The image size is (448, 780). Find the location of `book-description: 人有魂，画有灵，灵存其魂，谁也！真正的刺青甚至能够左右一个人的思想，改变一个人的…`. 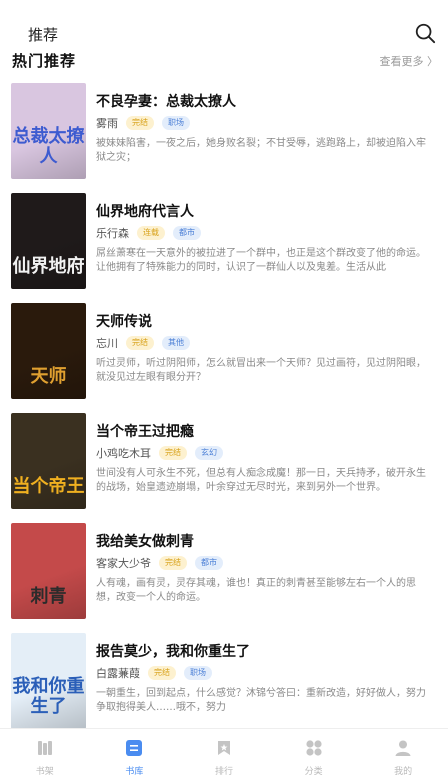

book-description: 人有魂，画有灵，灵存其魂，谁也！真正的刺青甚至能够左右一个人的思想，改变一个人的… is located at coordinates (256, 590).